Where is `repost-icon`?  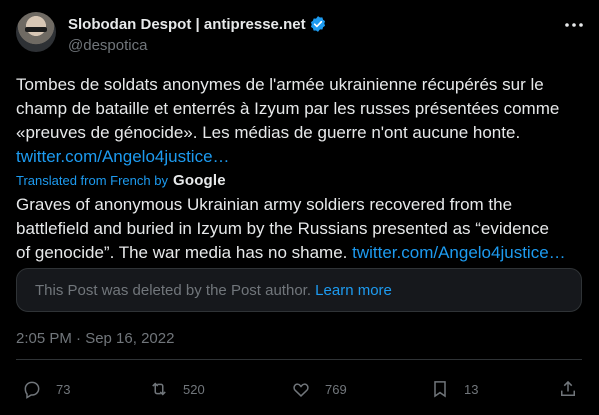 repost-icon is located at coordinates (159, 389).